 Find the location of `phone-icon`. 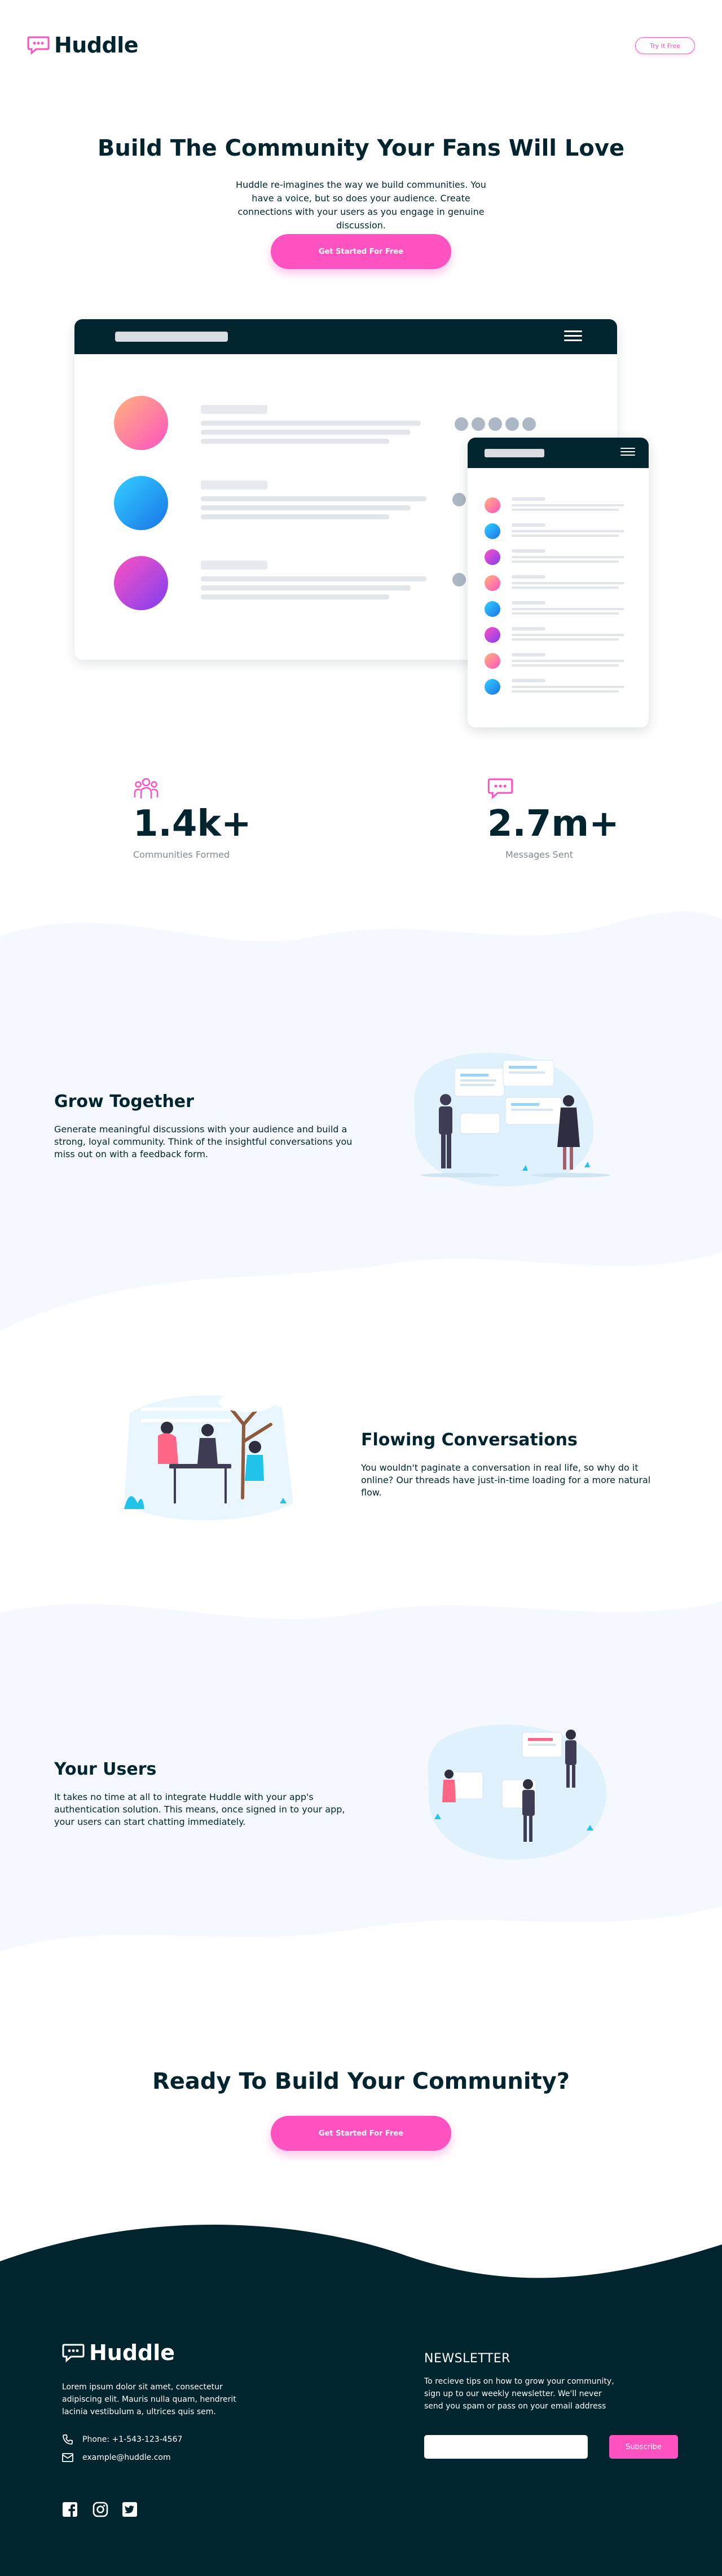

phone-icon is located at coordinates (68, 2439).